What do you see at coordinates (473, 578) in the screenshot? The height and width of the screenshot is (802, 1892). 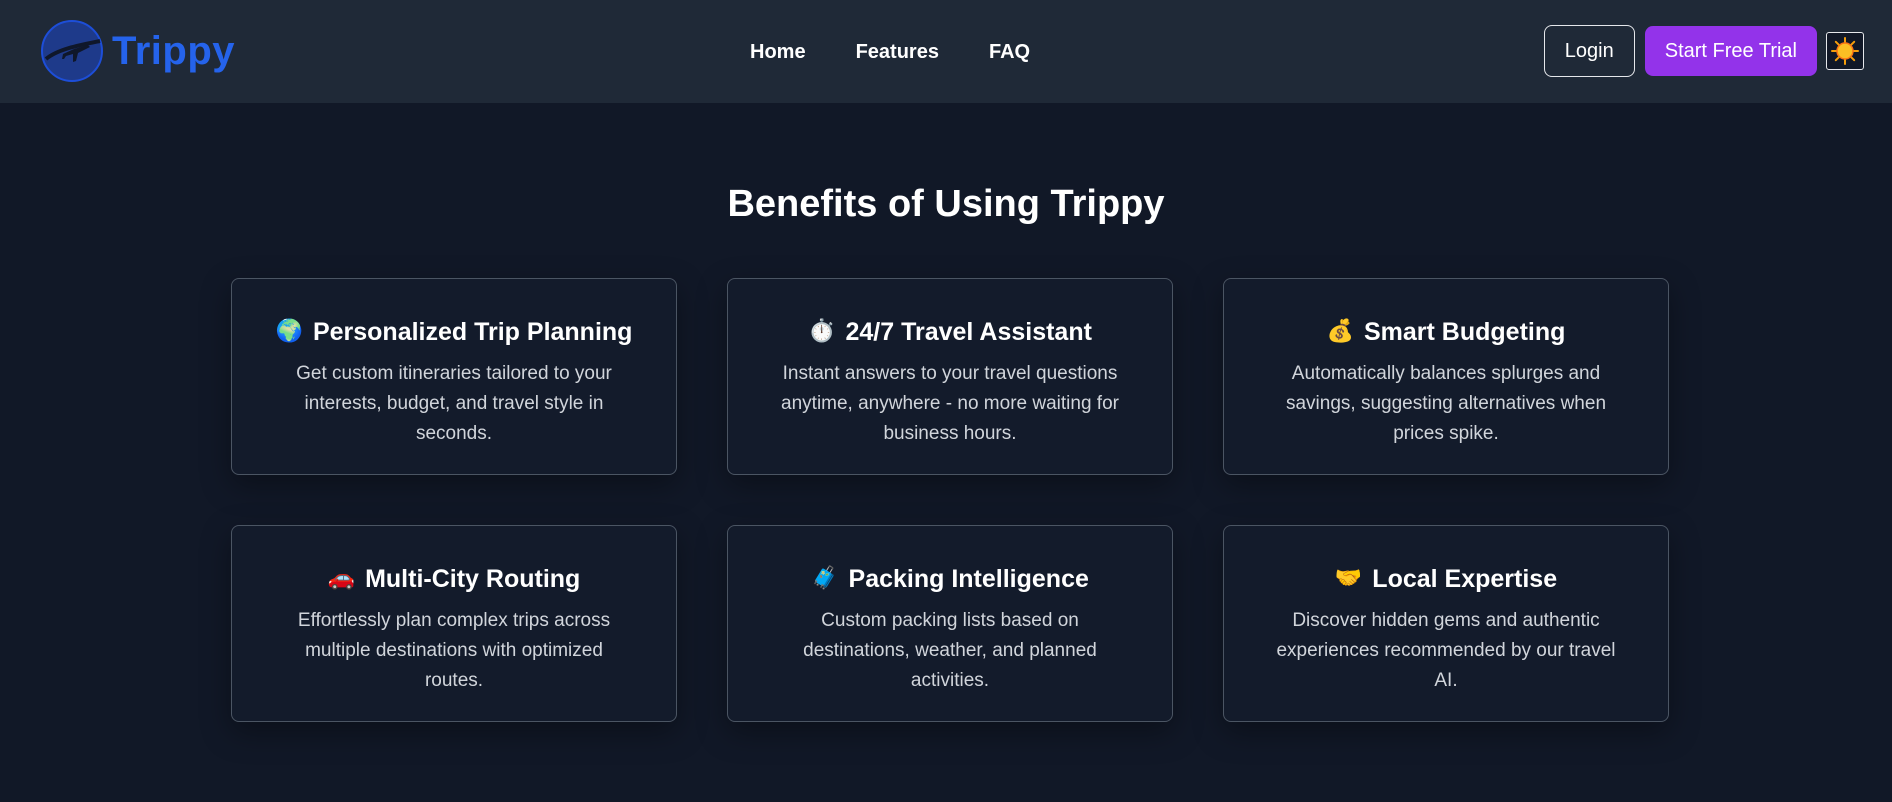 I see `card-title: Multi-City Routing` at bounding box center [473, 578].